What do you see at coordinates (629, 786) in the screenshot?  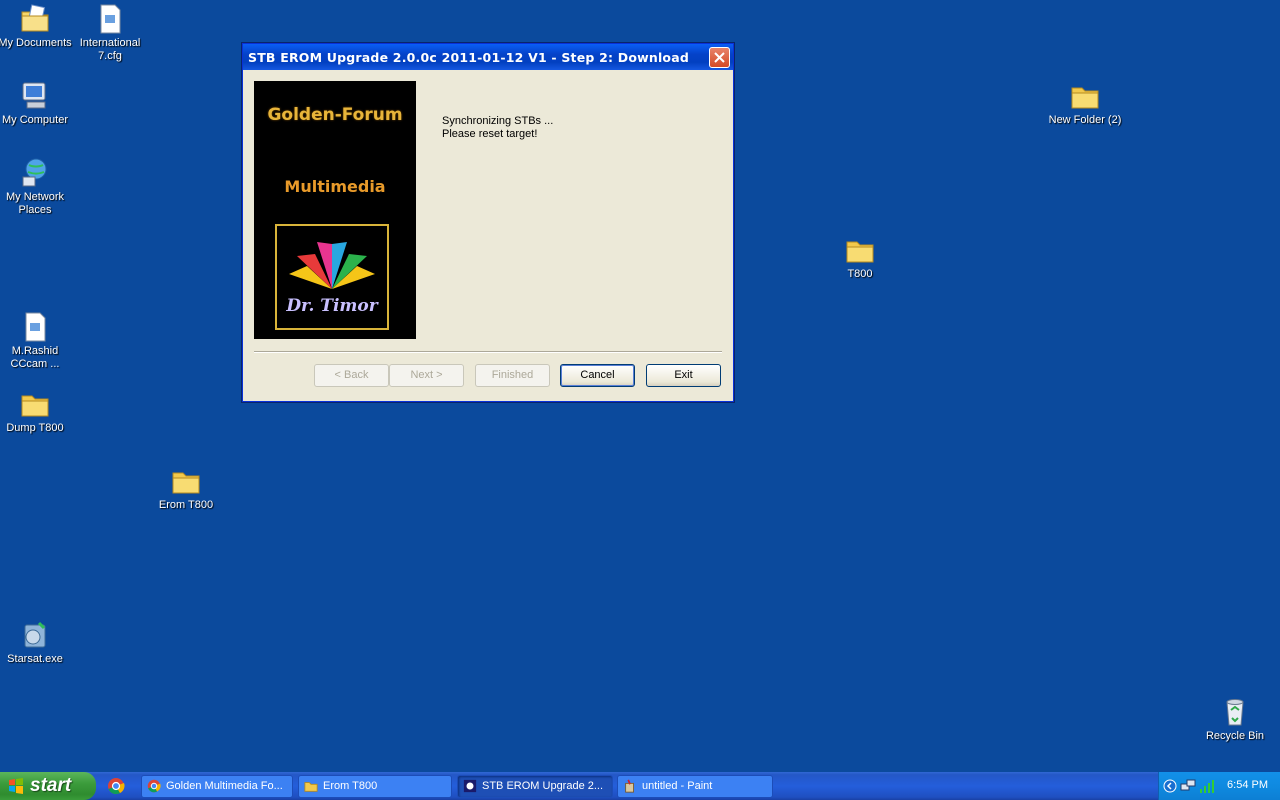 I see `paint-icon` at bounding box center [629, 786].